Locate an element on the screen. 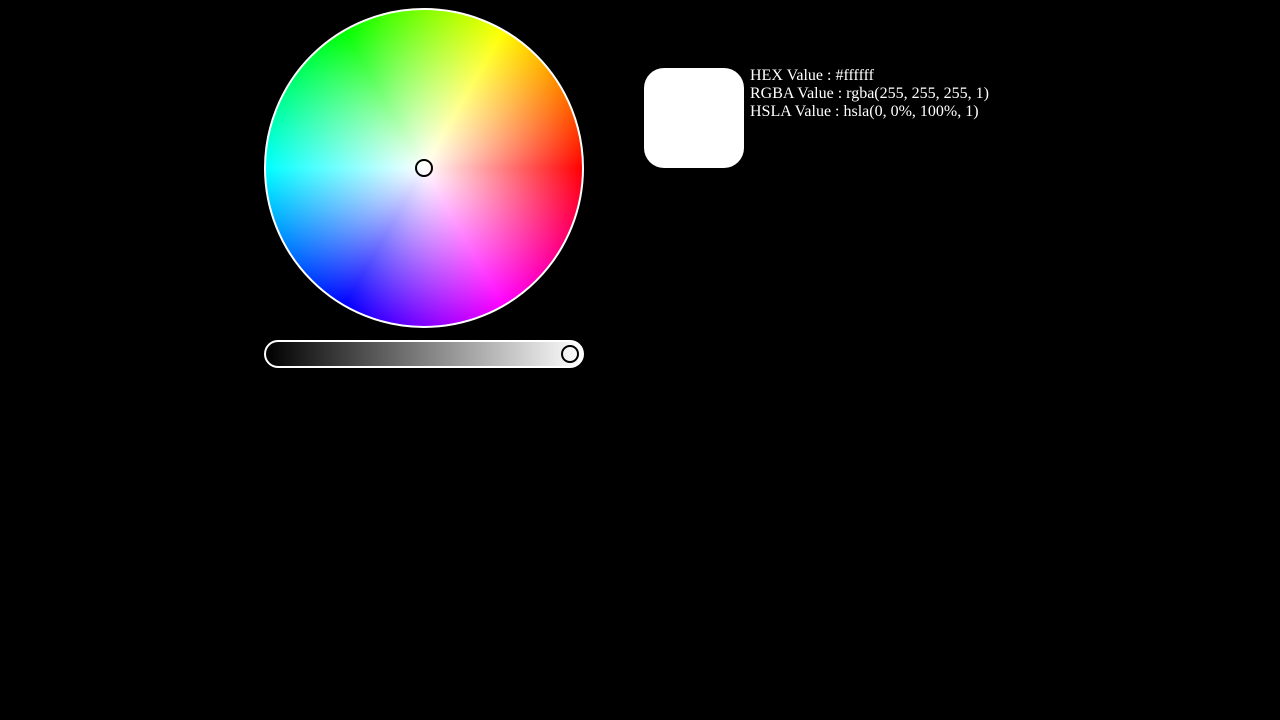 This screenshot has height=720, width=1280. rgba-value: RGBA Value : rgba(255, 255, 255, 1) is located at coordinates (869, 93).